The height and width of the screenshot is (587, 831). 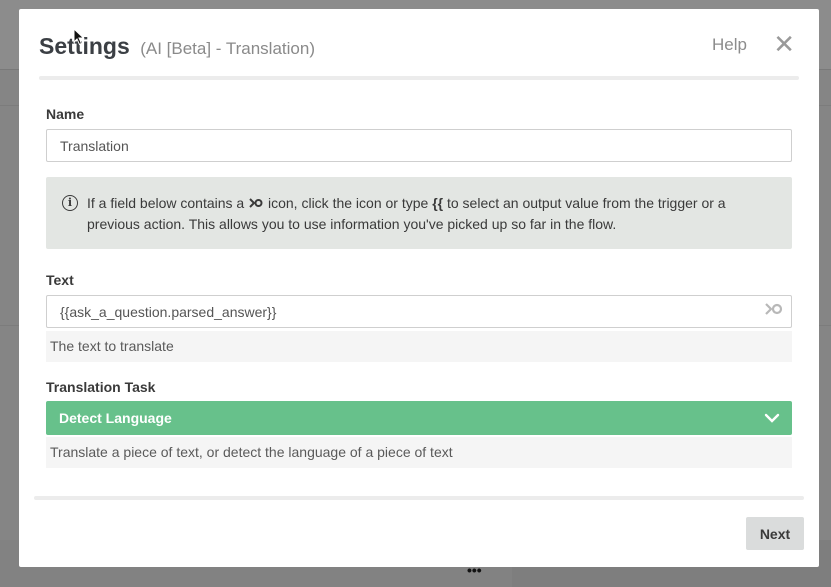 What do you see at coordinates (60, 280) in the screenshot?
I see `text-label: Text` at bounding box center [60, 280].